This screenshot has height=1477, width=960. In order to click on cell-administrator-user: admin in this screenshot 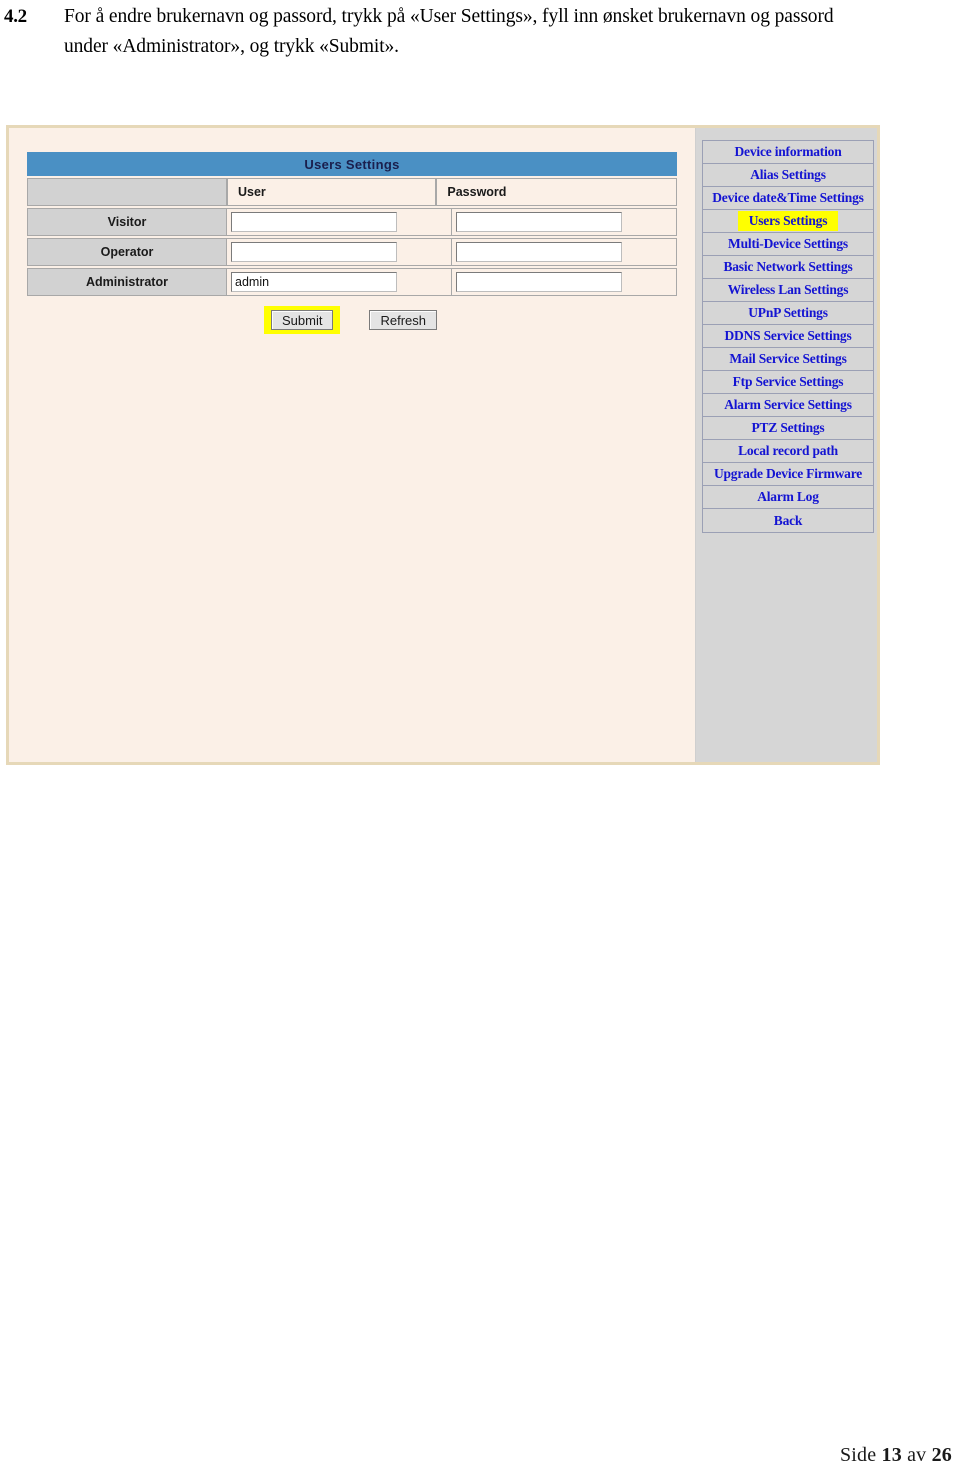, I will do `click(339, 282)`.